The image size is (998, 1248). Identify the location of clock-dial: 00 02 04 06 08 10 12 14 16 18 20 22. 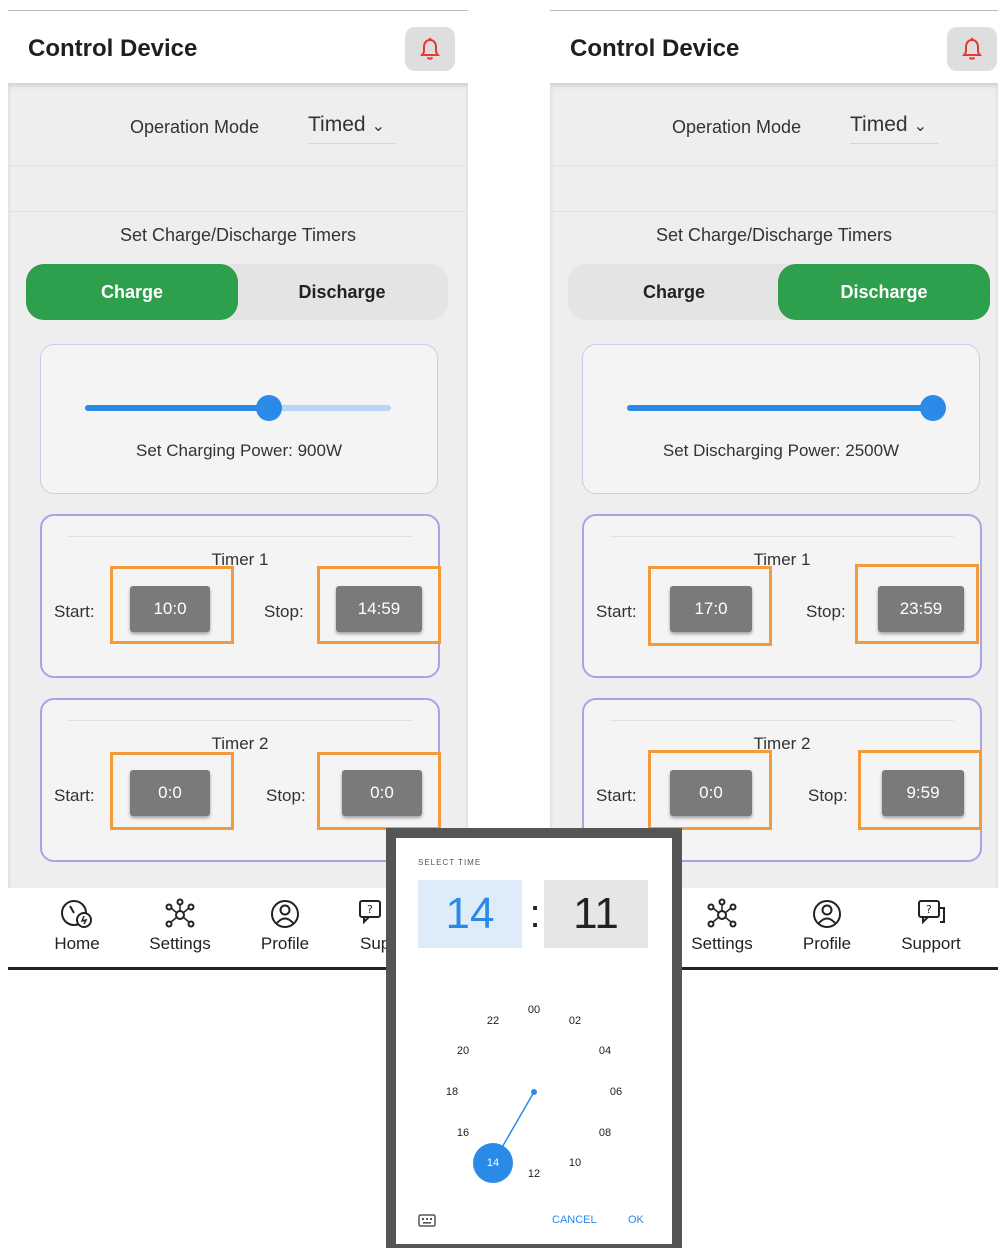
(534, 1092).